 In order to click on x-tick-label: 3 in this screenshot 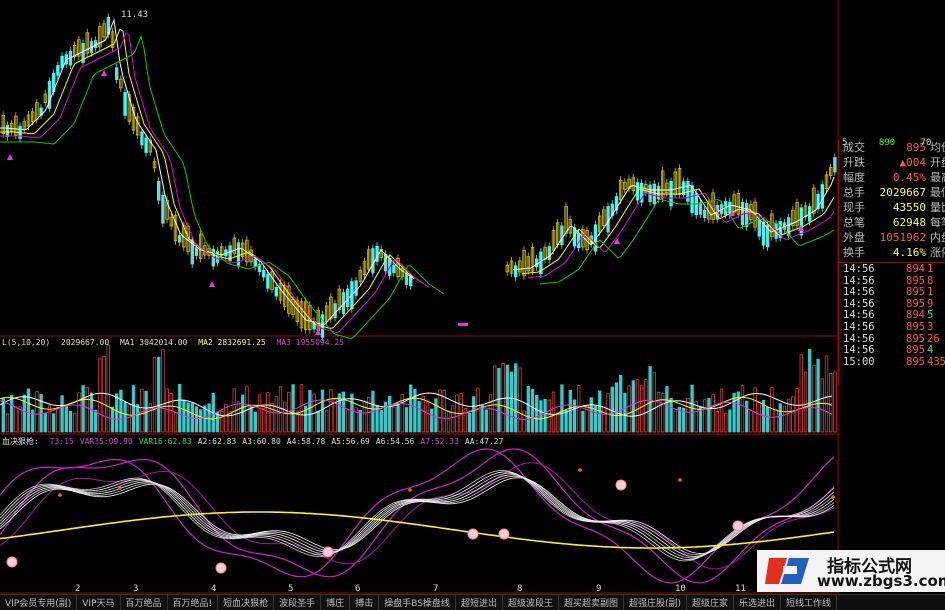, I will do `click(136, 589)`.